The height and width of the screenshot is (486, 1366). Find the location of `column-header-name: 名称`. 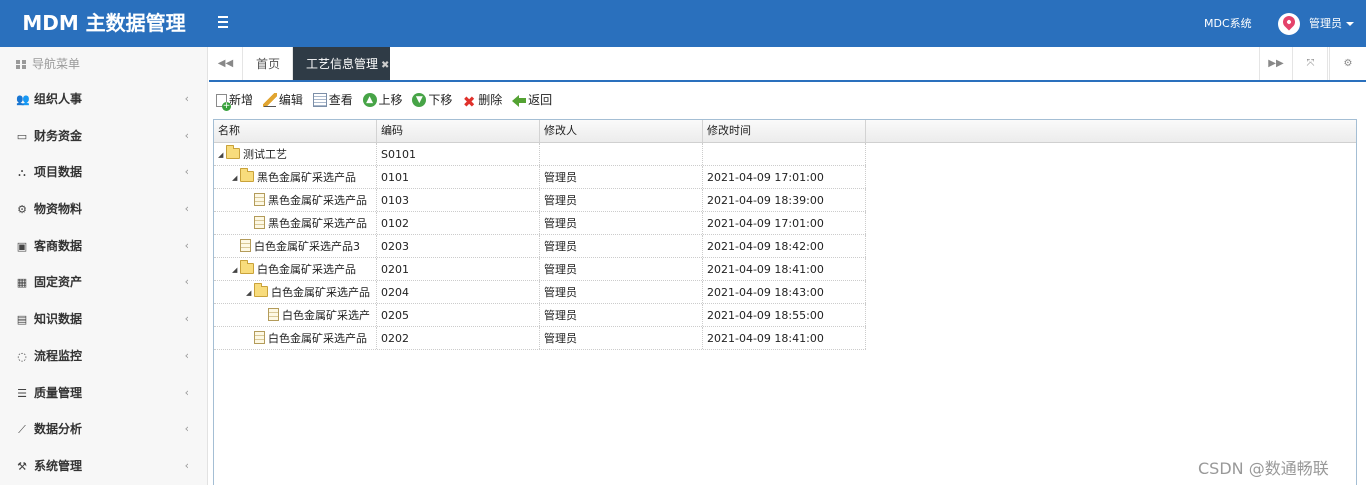

column-header-name: 名称 is located at coordinates (295, 131).